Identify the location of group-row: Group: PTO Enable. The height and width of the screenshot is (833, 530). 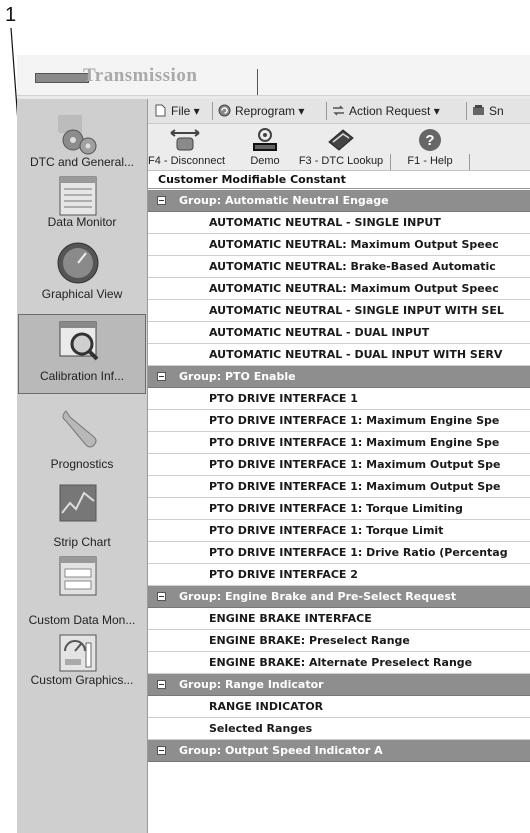
(339, 377).